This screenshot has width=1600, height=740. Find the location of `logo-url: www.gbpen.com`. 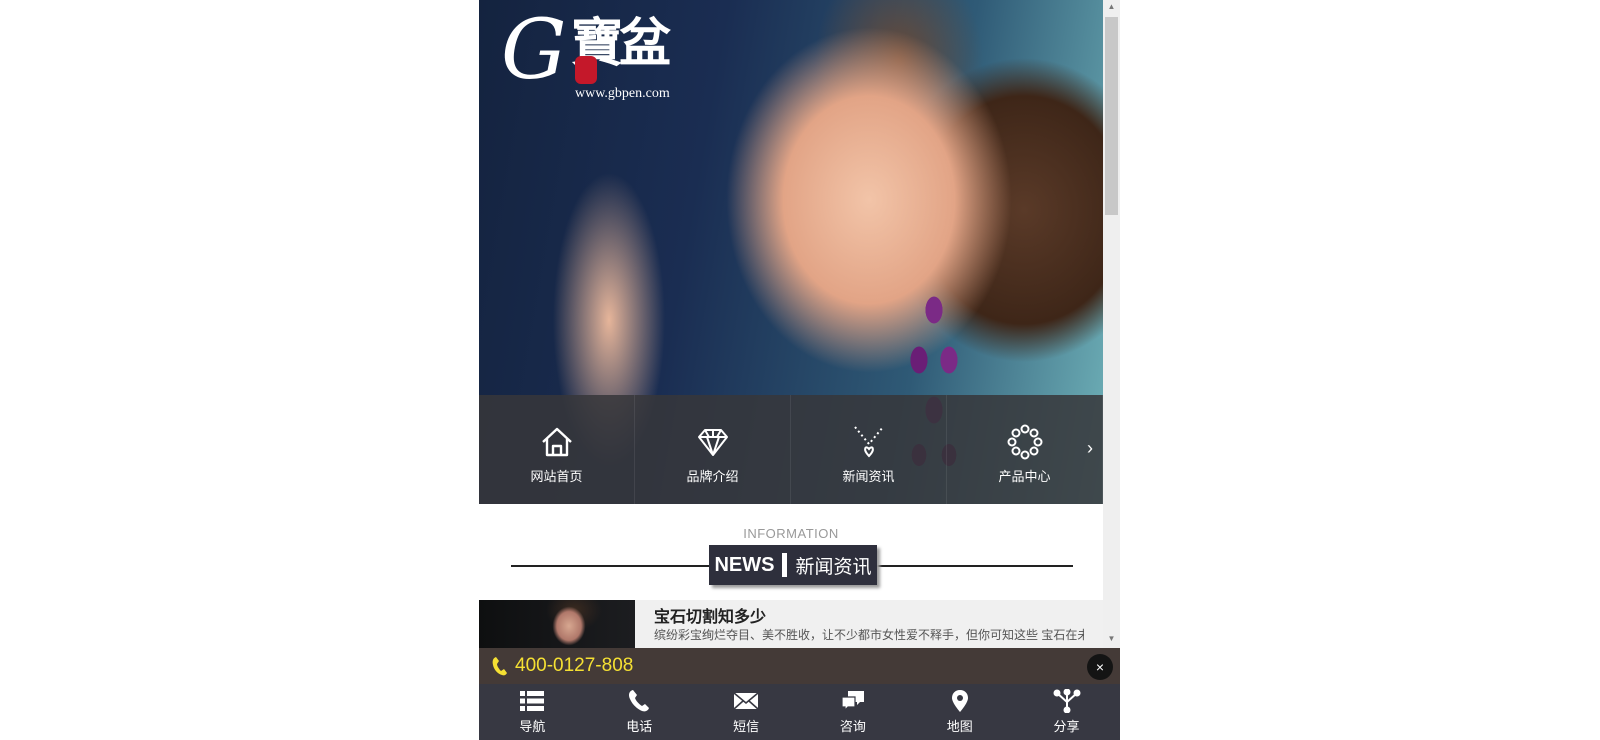

logo-url: www.gbpen.com is located at coordinates (622, 93).